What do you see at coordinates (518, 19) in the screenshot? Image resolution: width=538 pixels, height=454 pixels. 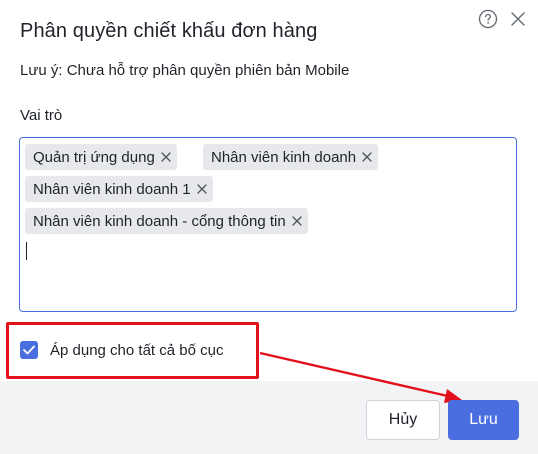 I see `close-icon` at bounding box center [518, 19].